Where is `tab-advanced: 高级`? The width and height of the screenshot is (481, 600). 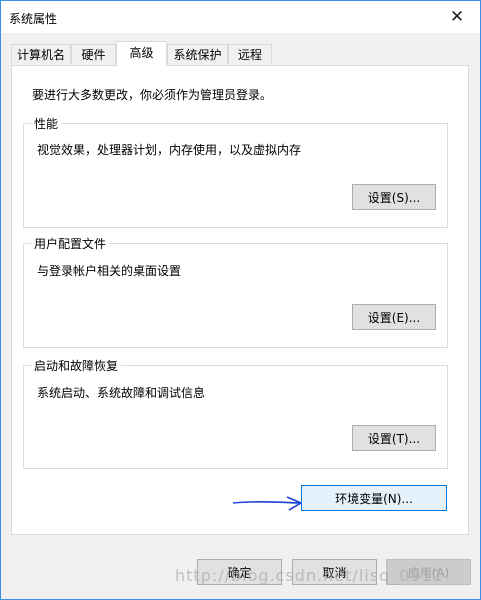
tab-advanced: 高级 is located at coordinates (141, 53).